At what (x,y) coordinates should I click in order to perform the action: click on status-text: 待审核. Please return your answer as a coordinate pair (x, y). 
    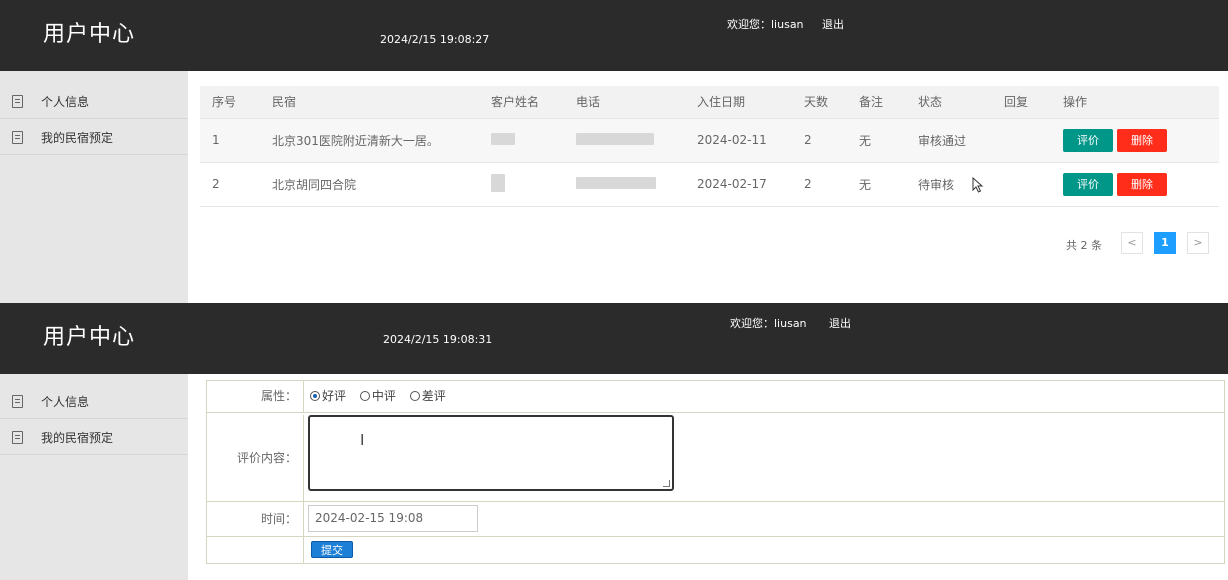
    Looking at the image, I should click on (936, 184).